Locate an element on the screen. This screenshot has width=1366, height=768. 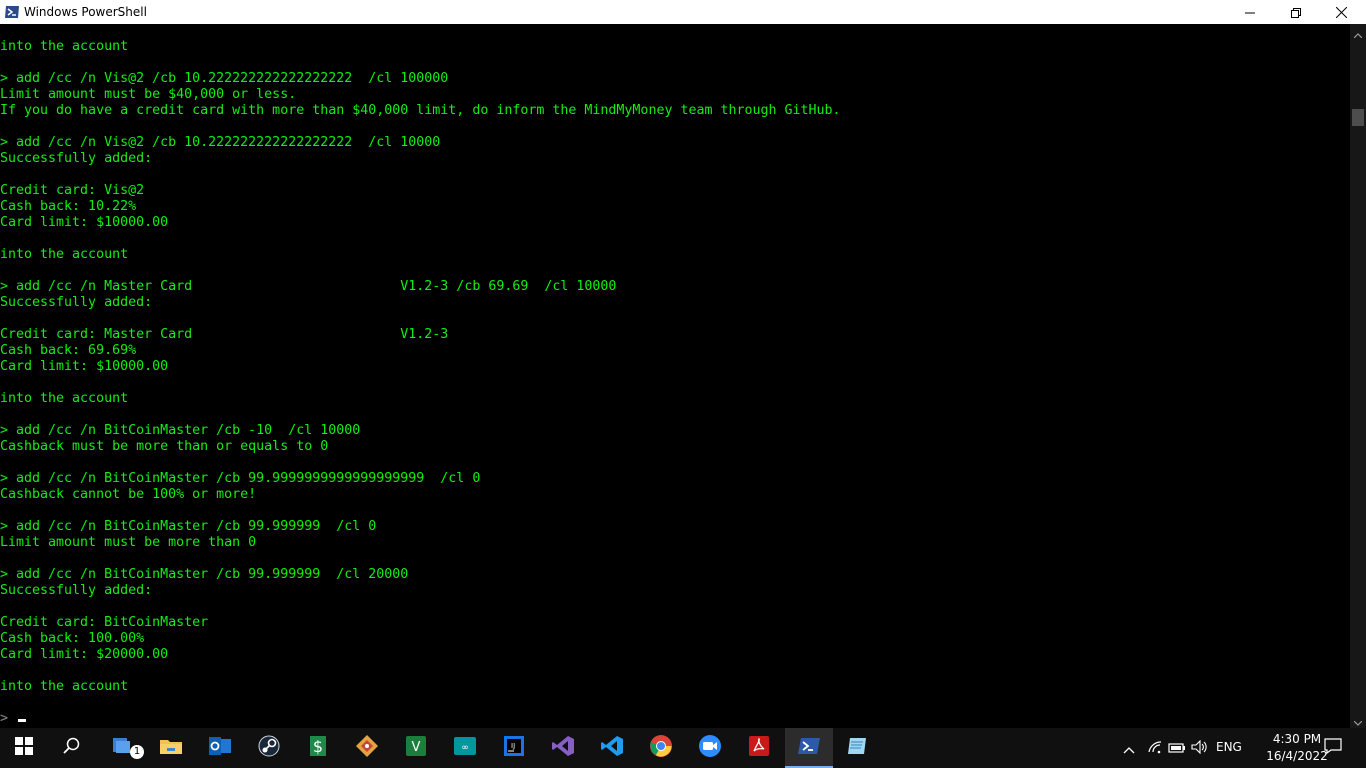
outlook-icon is located at coordinates (220, 748).